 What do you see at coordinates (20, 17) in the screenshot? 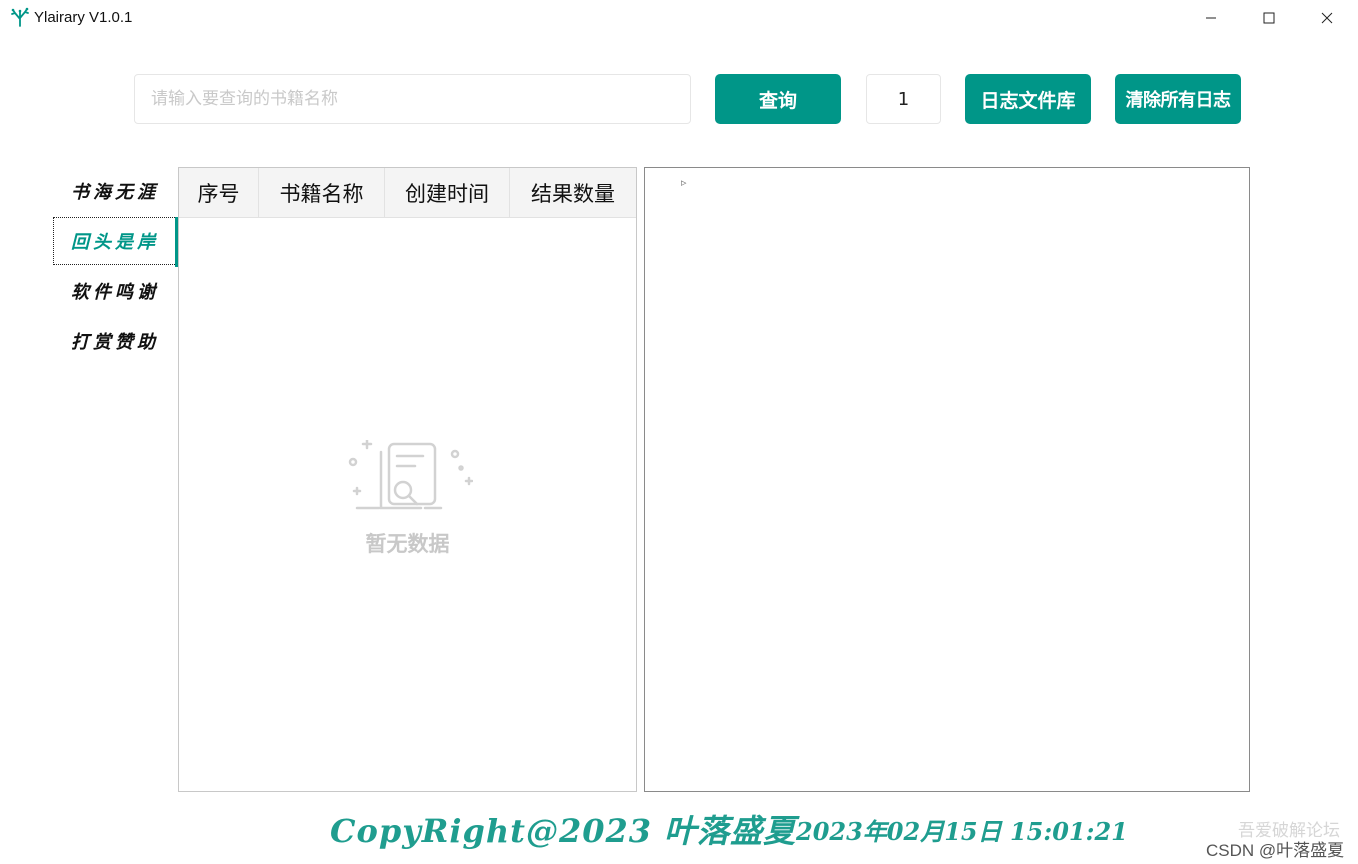
I see `tree-logo-icon` at bounding box center [20, 17].